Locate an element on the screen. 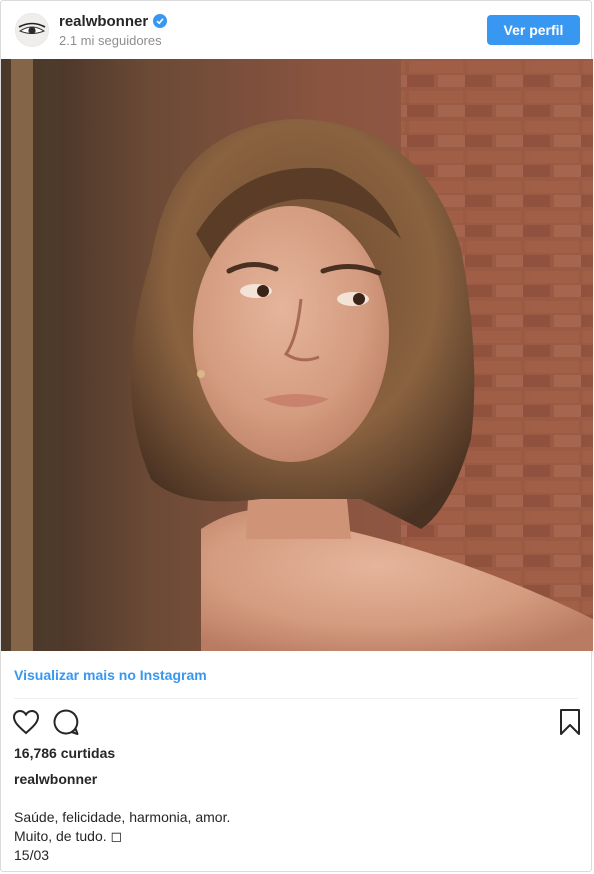 The image size is (594, 874). heart-icon is located at coordinates (26, 724).